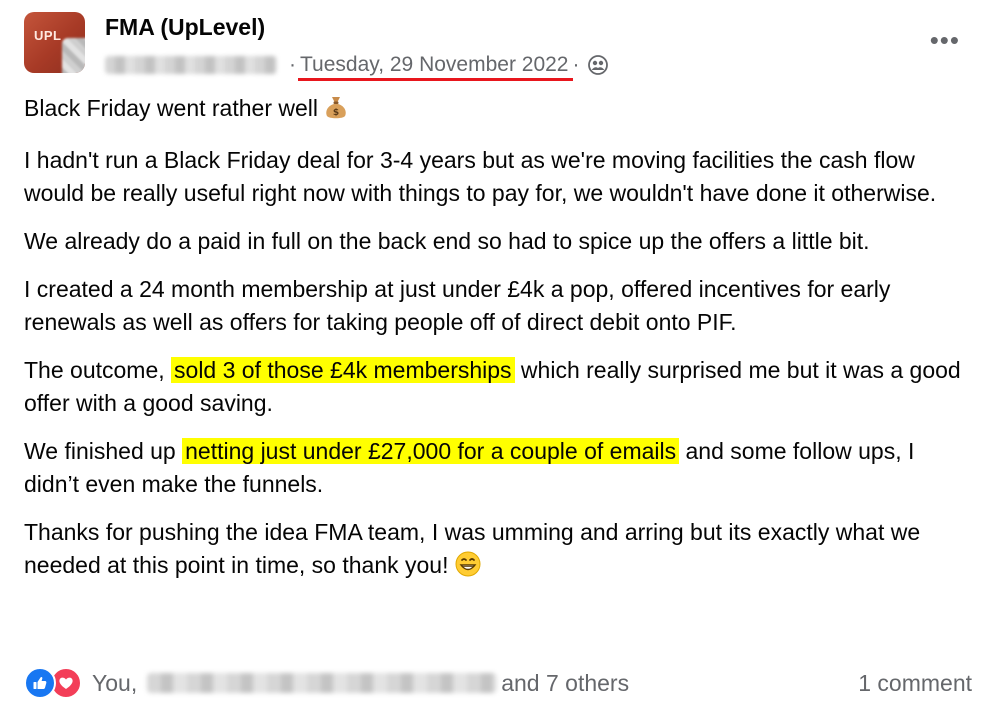 This screenshot has width=994, height=710. What do you see at coordinates (322, 683) in the screenshot?
I see `reactor-names-blurred` at bounding box center [322, 683].